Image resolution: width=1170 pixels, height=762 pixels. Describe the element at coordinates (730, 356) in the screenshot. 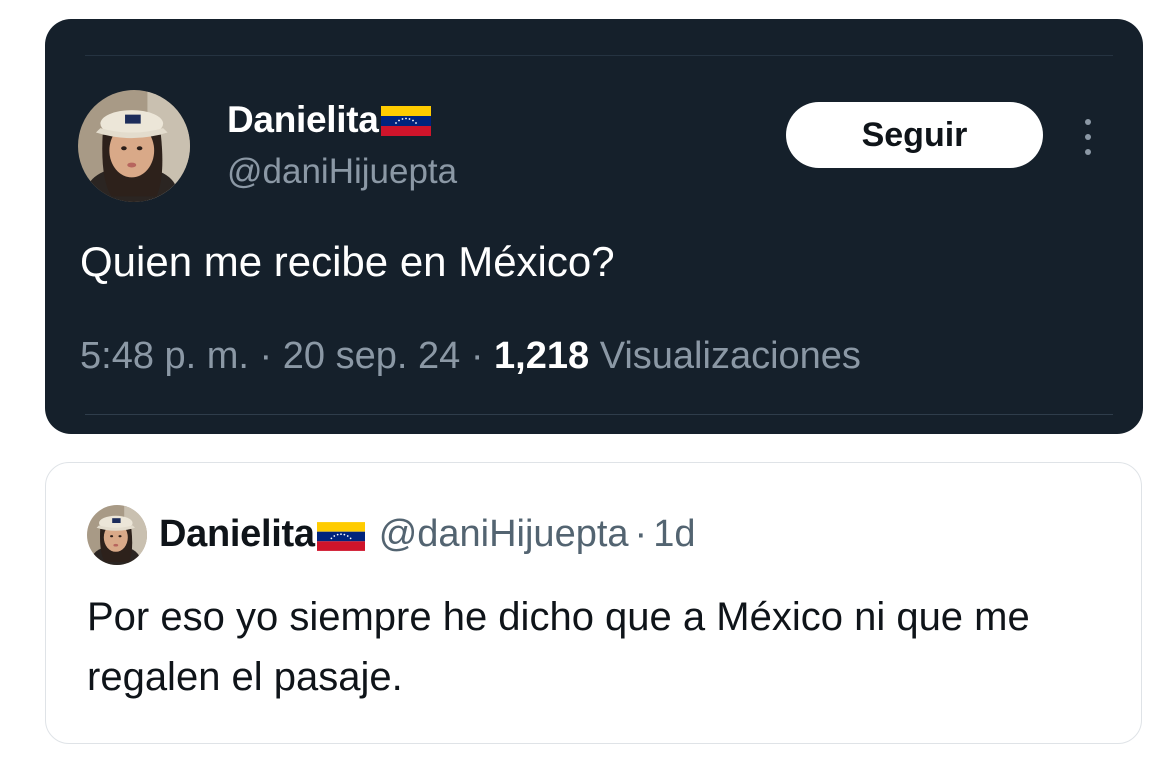

I see `views-label: Visualizaciones` at that location.